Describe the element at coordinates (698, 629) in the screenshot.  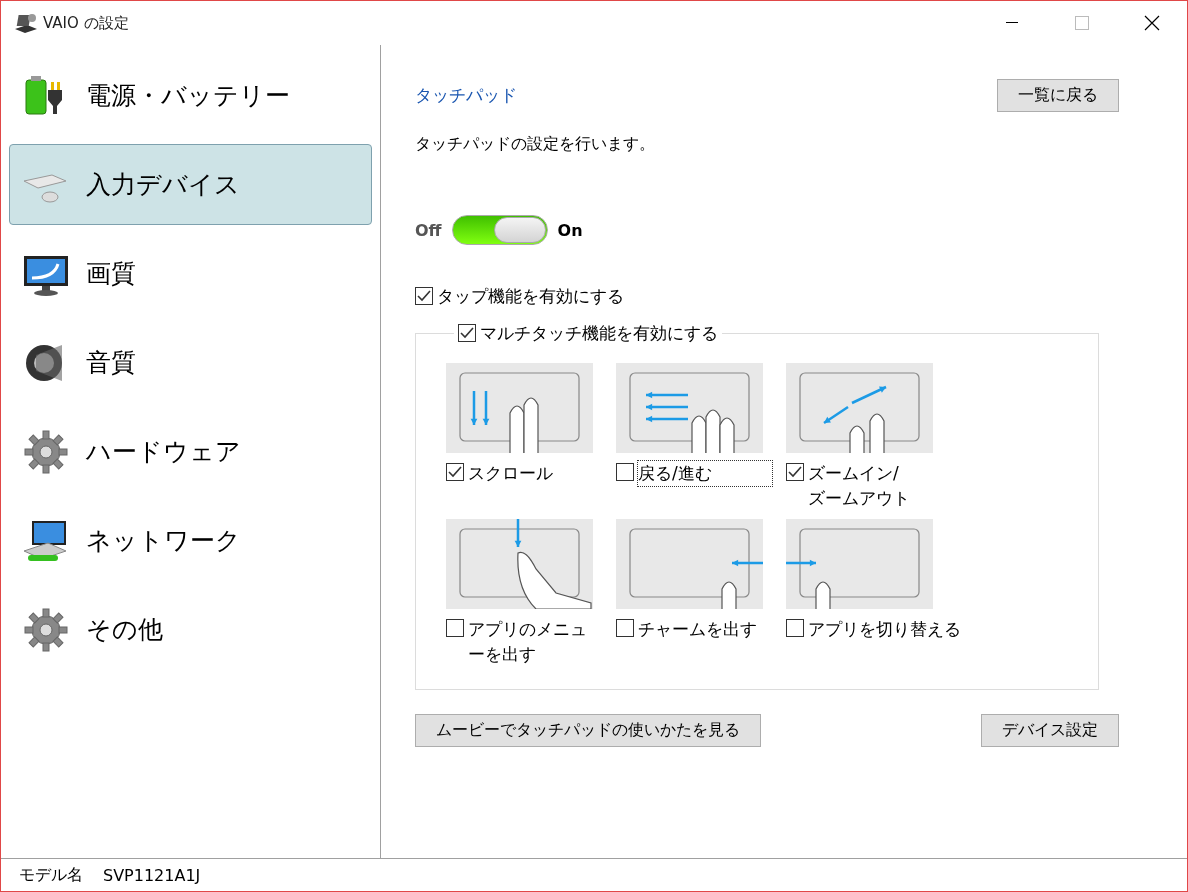
I see `checkbox-label: チャームを出す` at that location.